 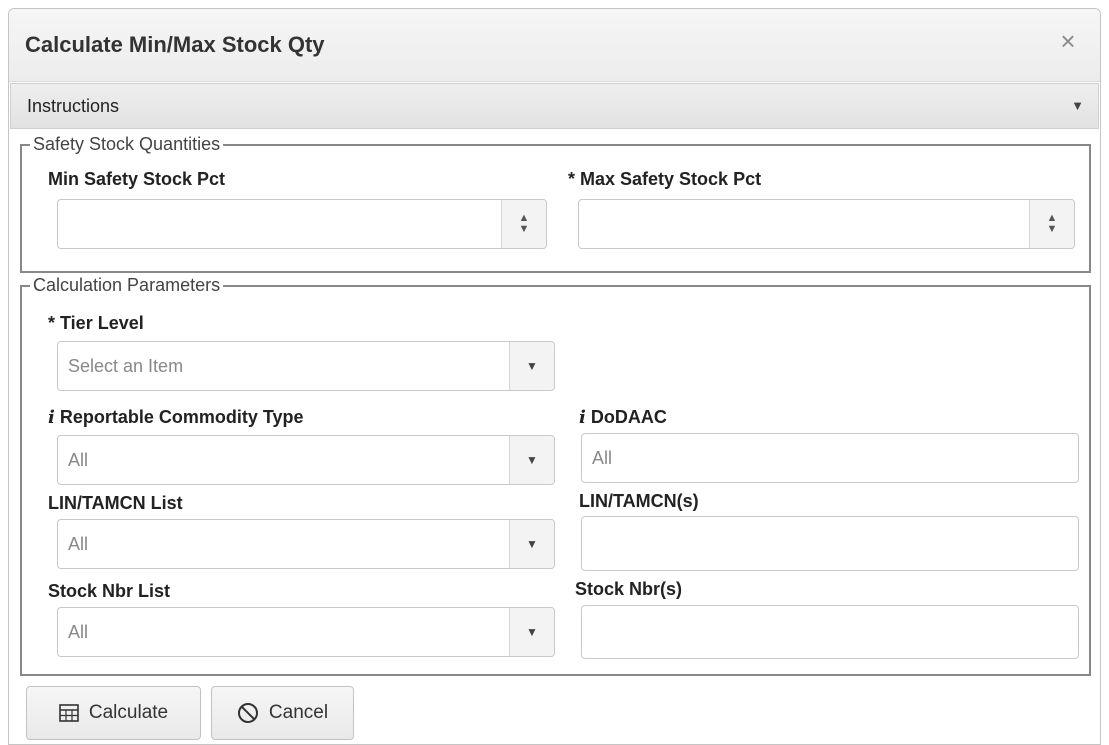 I want to click on min-safety-stock-label: Min Safety Stock Pct, so click(x=137, y=179).